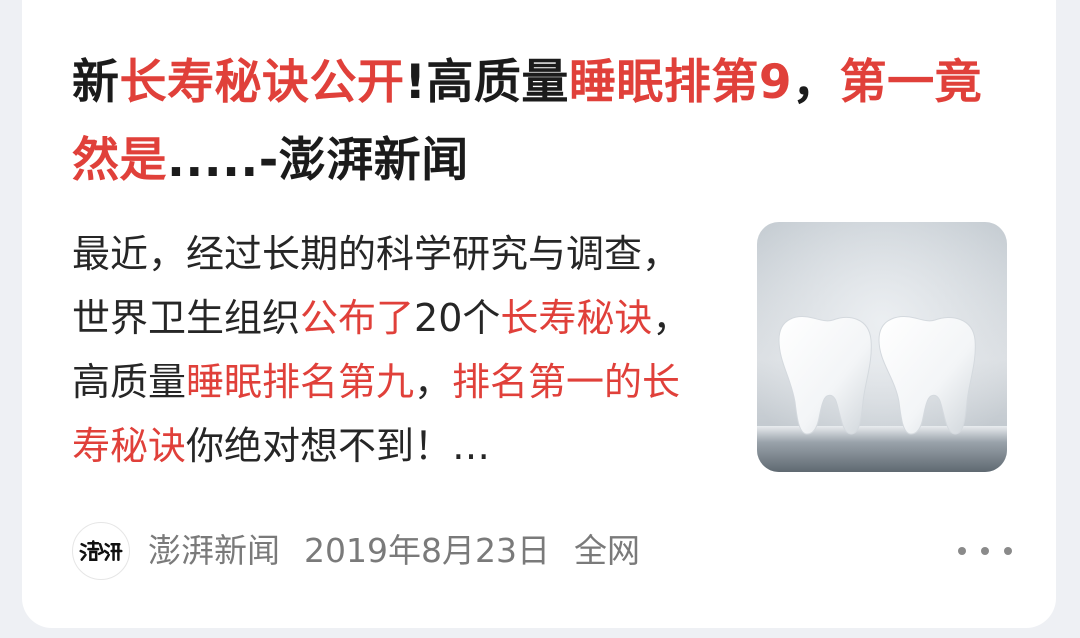 The height and width of the screenshot is (638, 1080). What do you see at coordinates (816, 82) in the screenshot?
I see `title-segment: ，` at bounding box center [816, 82].